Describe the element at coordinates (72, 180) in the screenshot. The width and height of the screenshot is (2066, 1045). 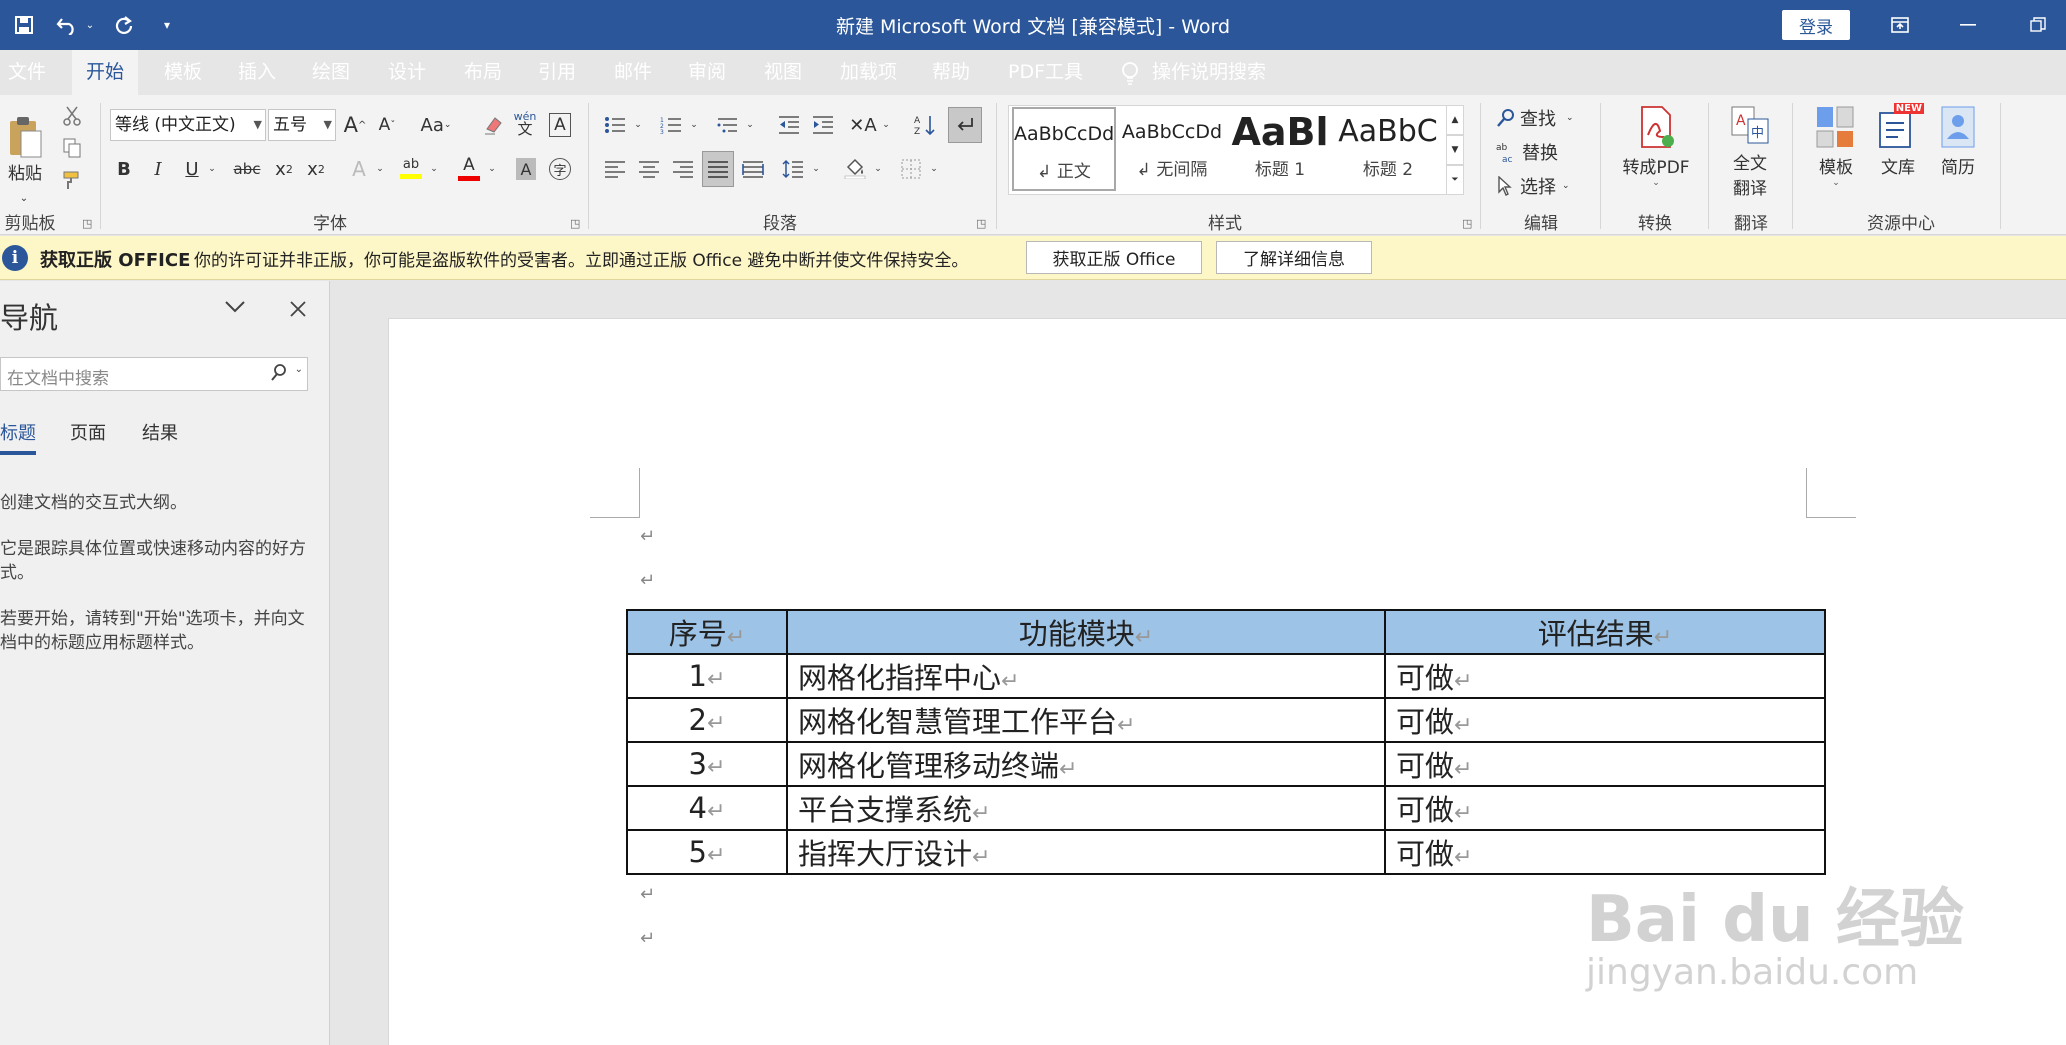
I see `format-painter-icon` at that location.